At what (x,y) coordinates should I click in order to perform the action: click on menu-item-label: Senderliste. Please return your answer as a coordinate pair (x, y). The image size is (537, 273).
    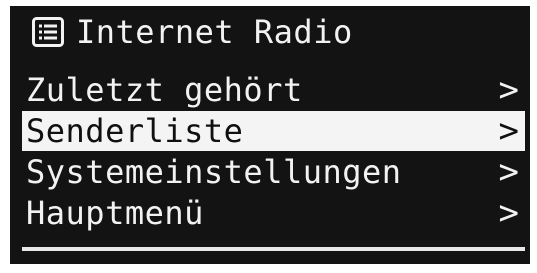
    Looking at the image, I should click on (135, 131).